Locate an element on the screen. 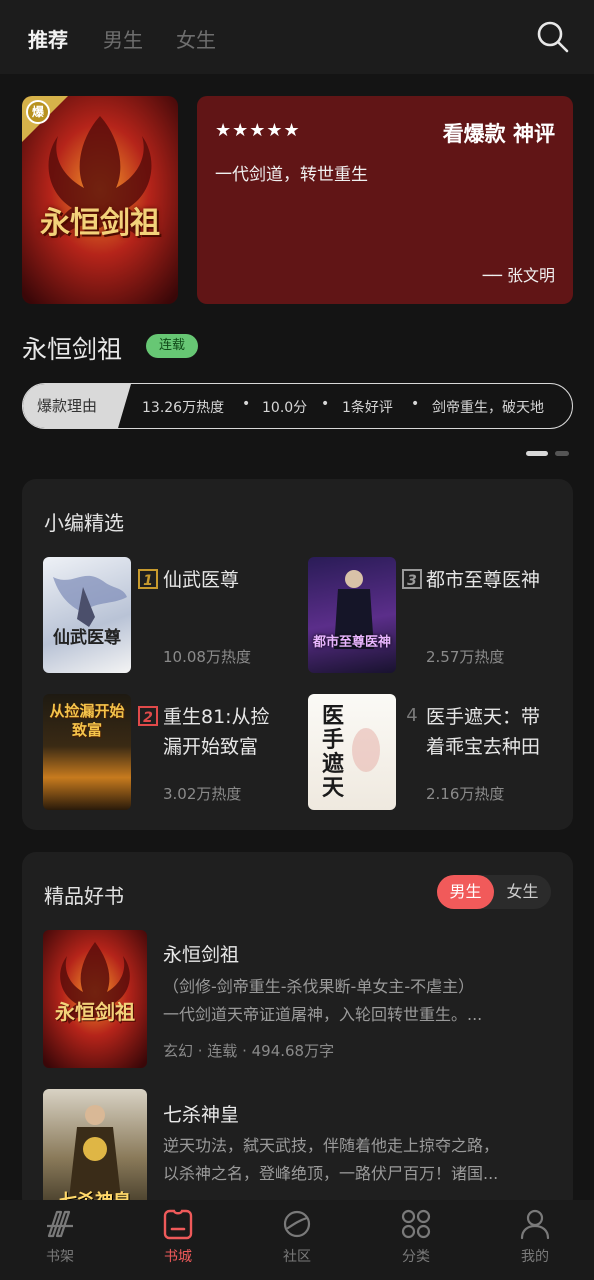  featured-book-cover: 爆 永恒剑祖 is located at coordinates (100, 200).